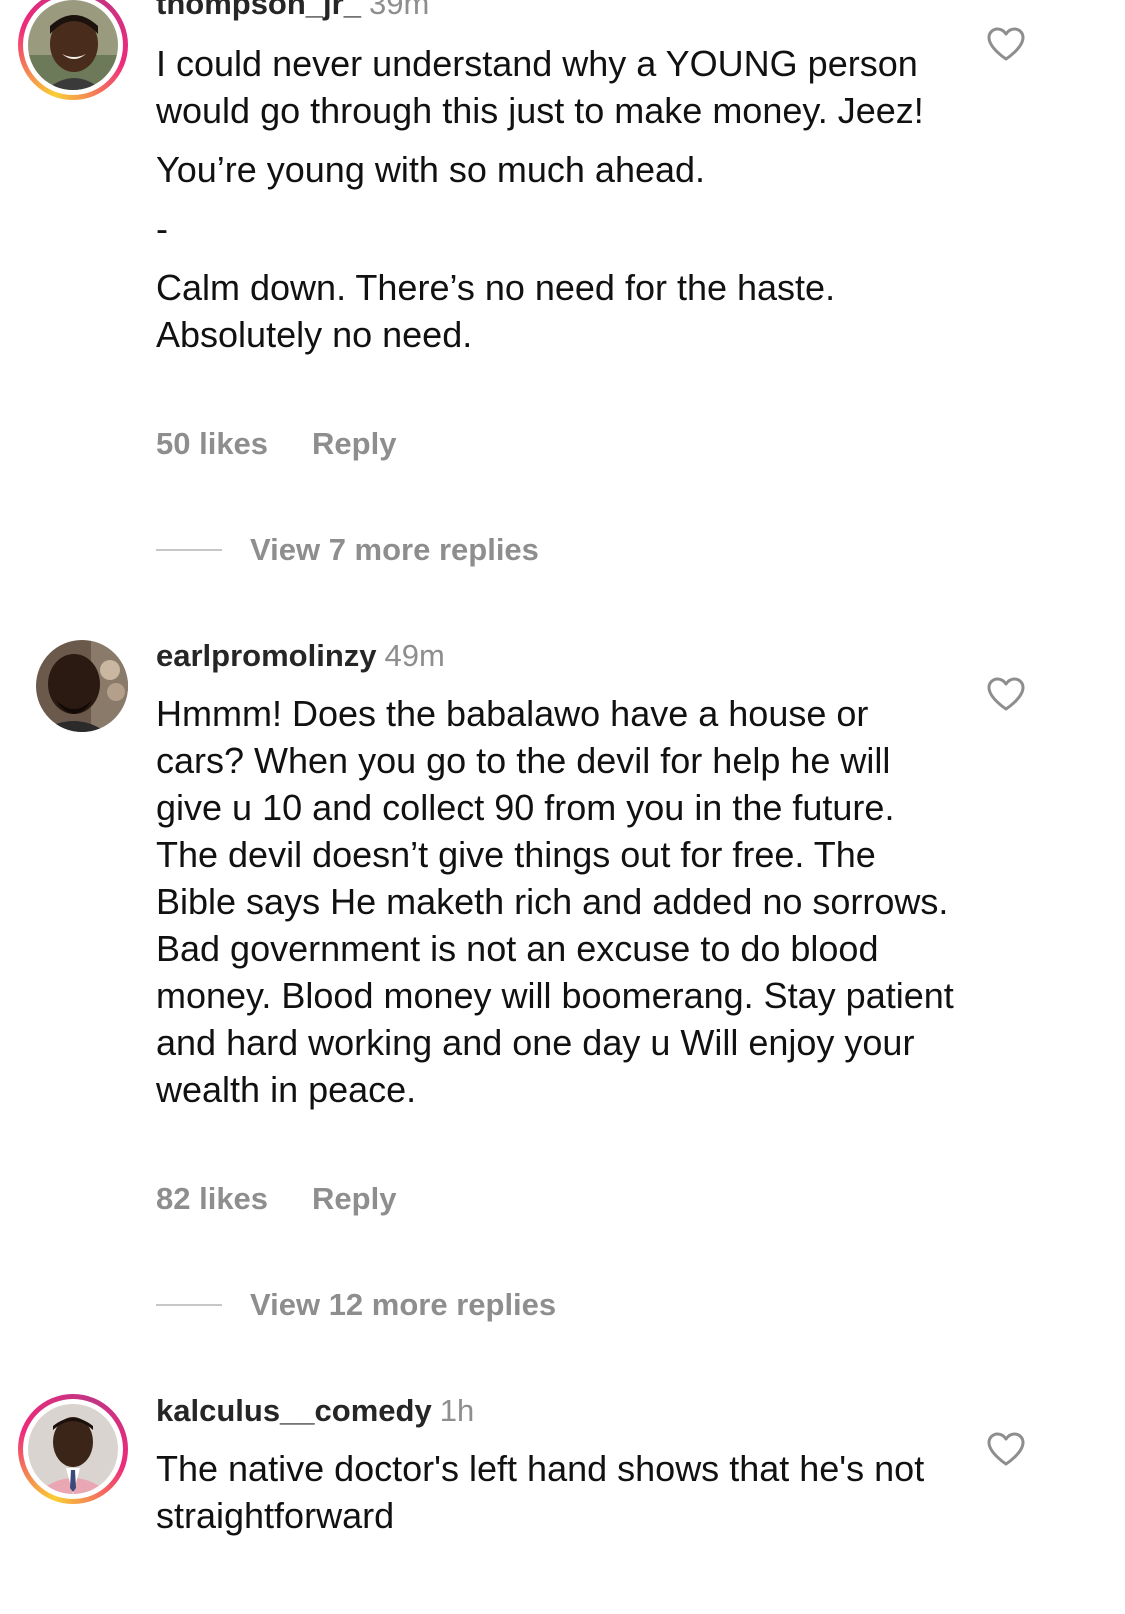 This screenshot has height=1614, width=1125. I want to click on timestamp: 39m, so click(399, 10).